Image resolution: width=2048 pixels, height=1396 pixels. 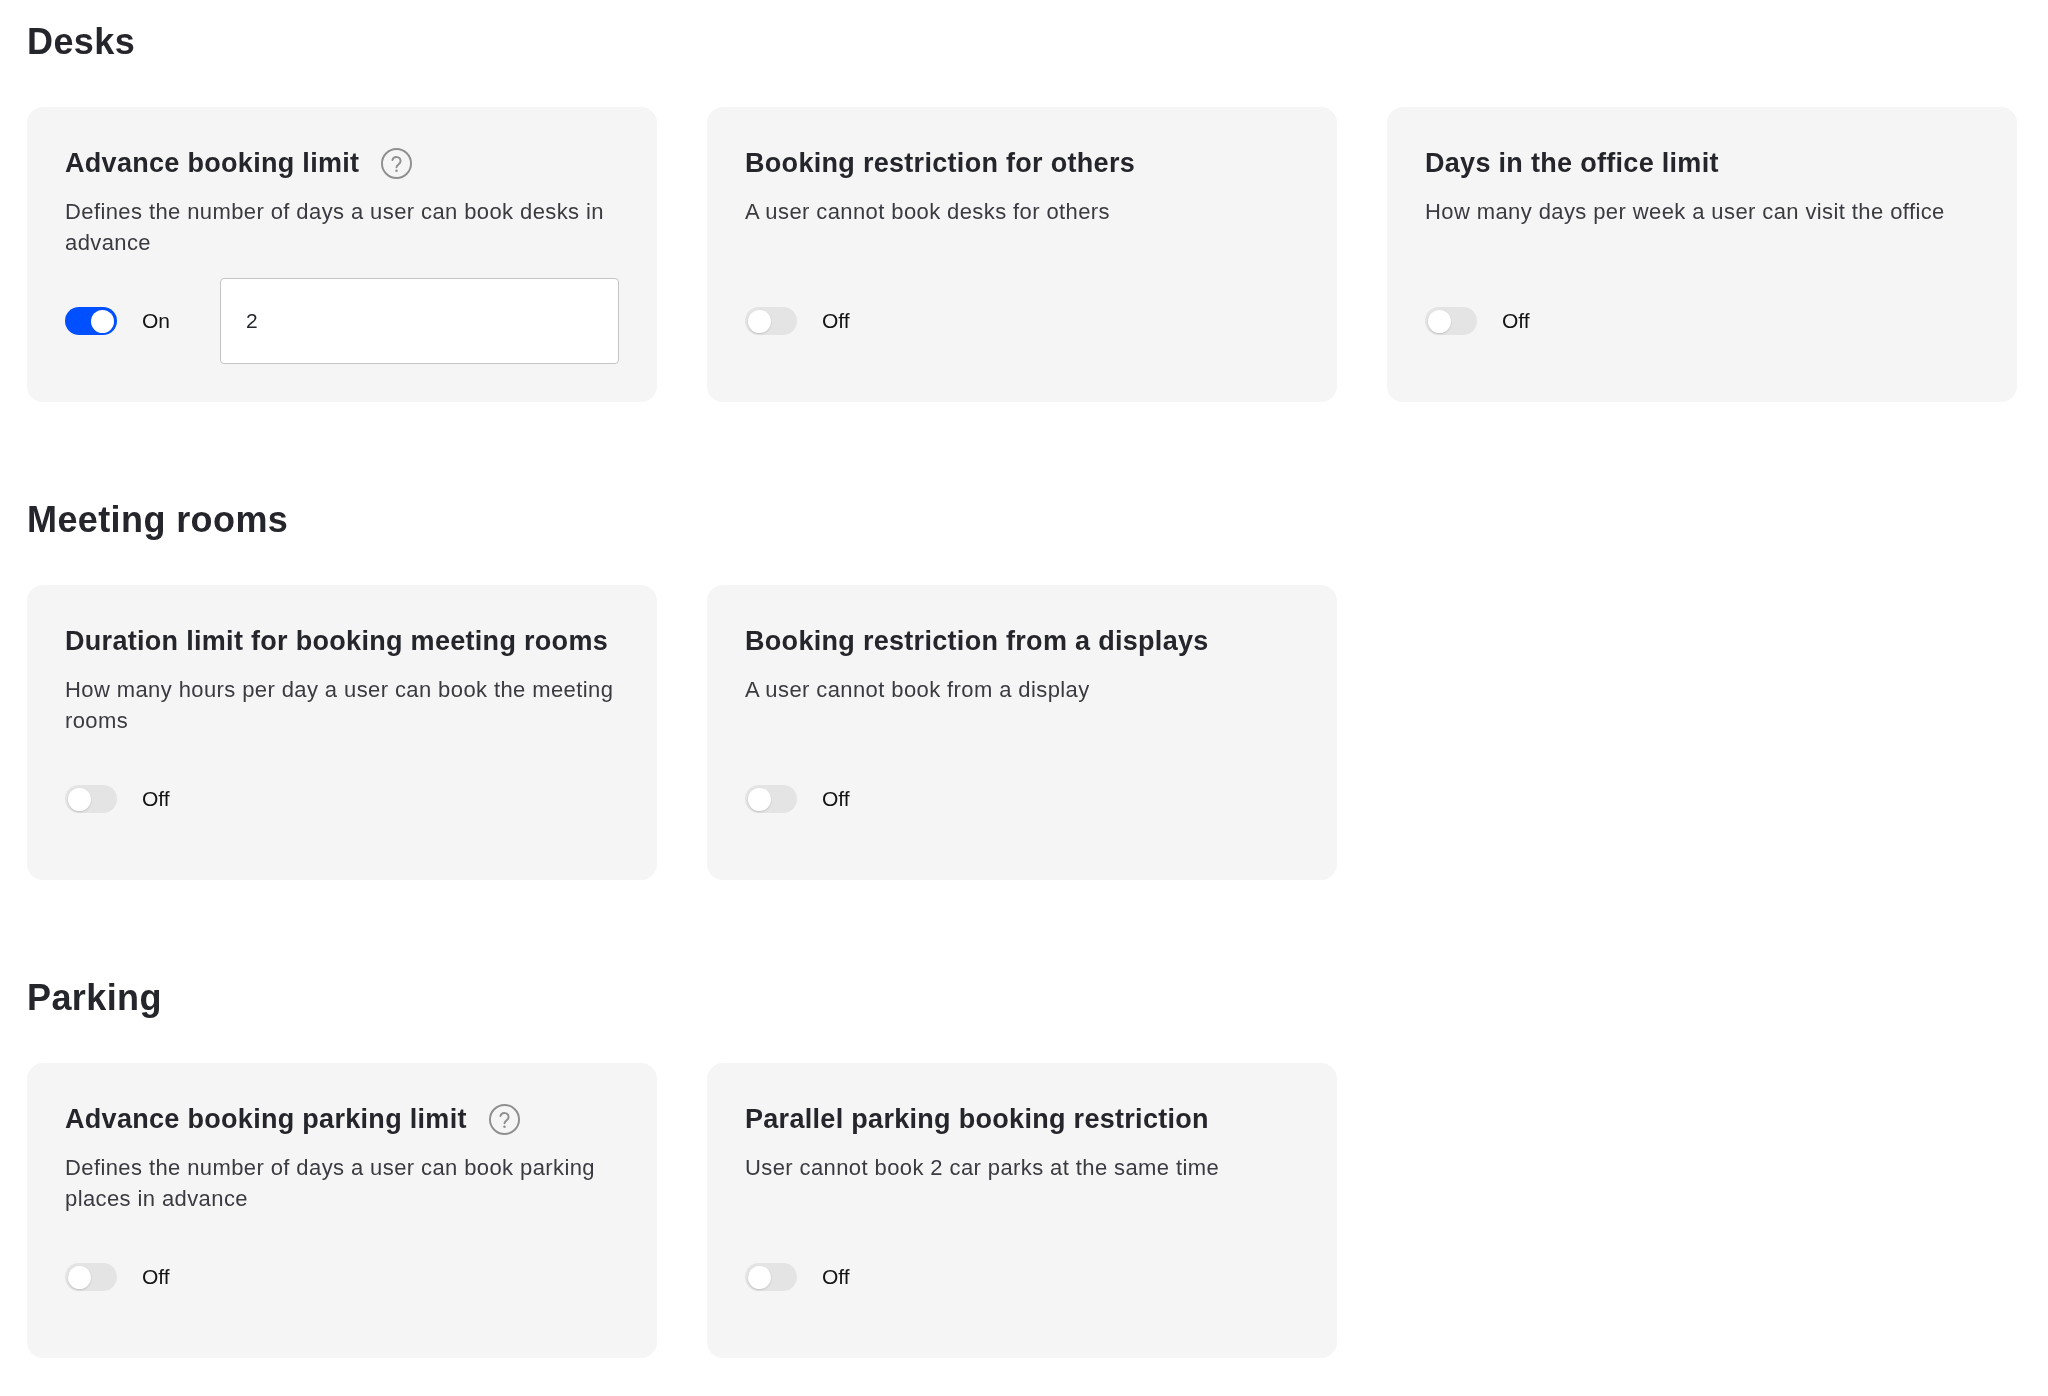 I want to click on card-title: Advance booking parking limit, so click(x=266, y=1119).